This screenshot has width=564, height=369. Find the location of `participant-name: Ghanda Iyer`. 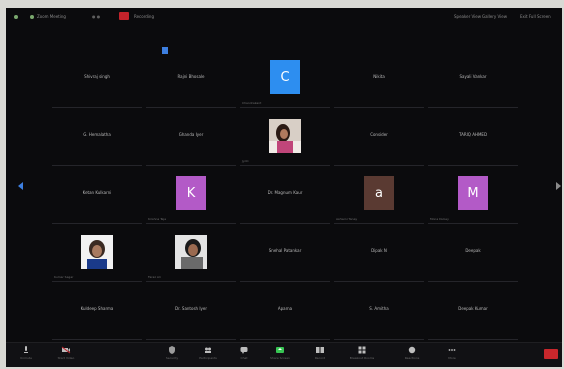

participant-name: Ghanda Iyer is located at coordinates (191, 134).